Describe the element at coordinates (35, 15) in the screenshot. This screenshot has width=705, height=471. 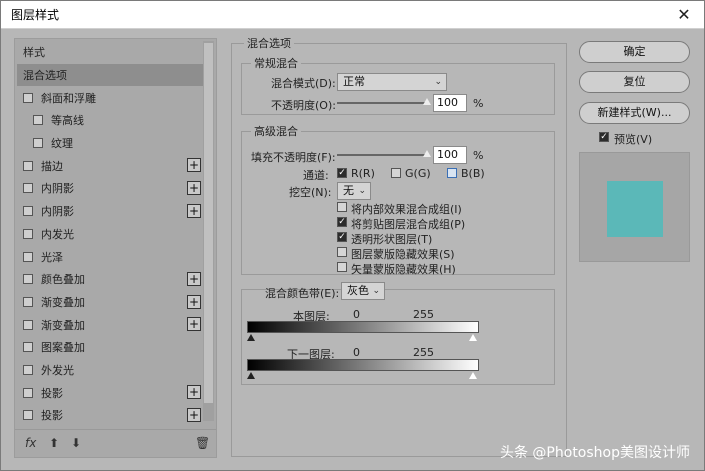
I see `window-title: 图层样式` at that location.